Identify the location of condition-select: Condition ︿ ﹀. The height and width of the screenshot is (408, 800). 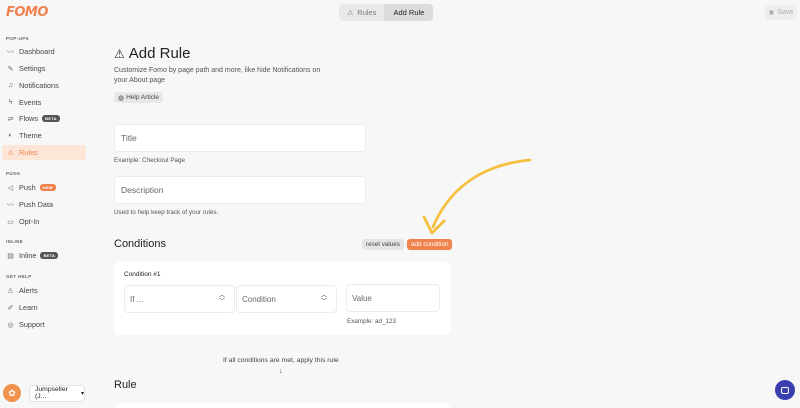
(286, 299).